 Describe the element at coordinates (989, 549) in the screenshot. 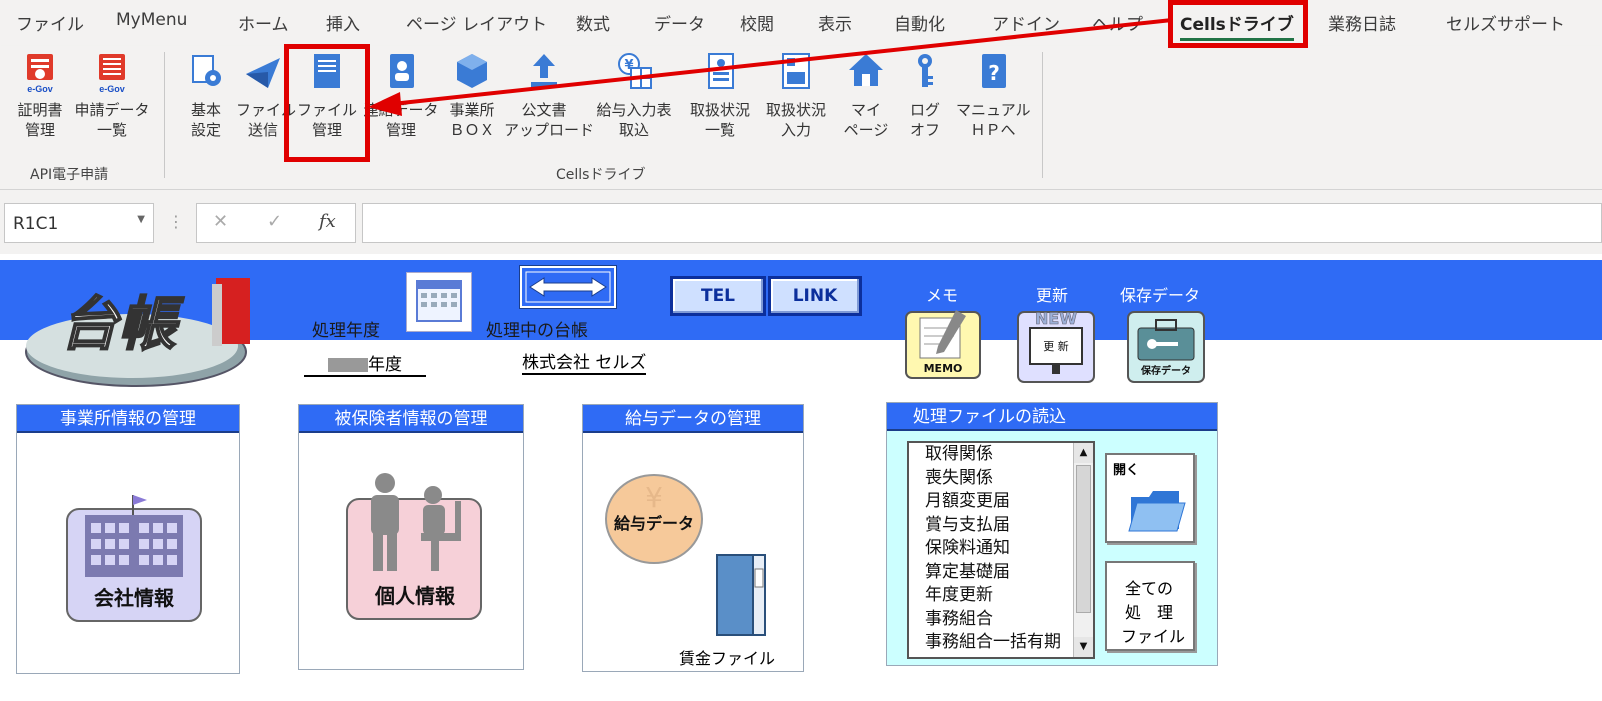

I see `list-item: 保険料通知` at that location.